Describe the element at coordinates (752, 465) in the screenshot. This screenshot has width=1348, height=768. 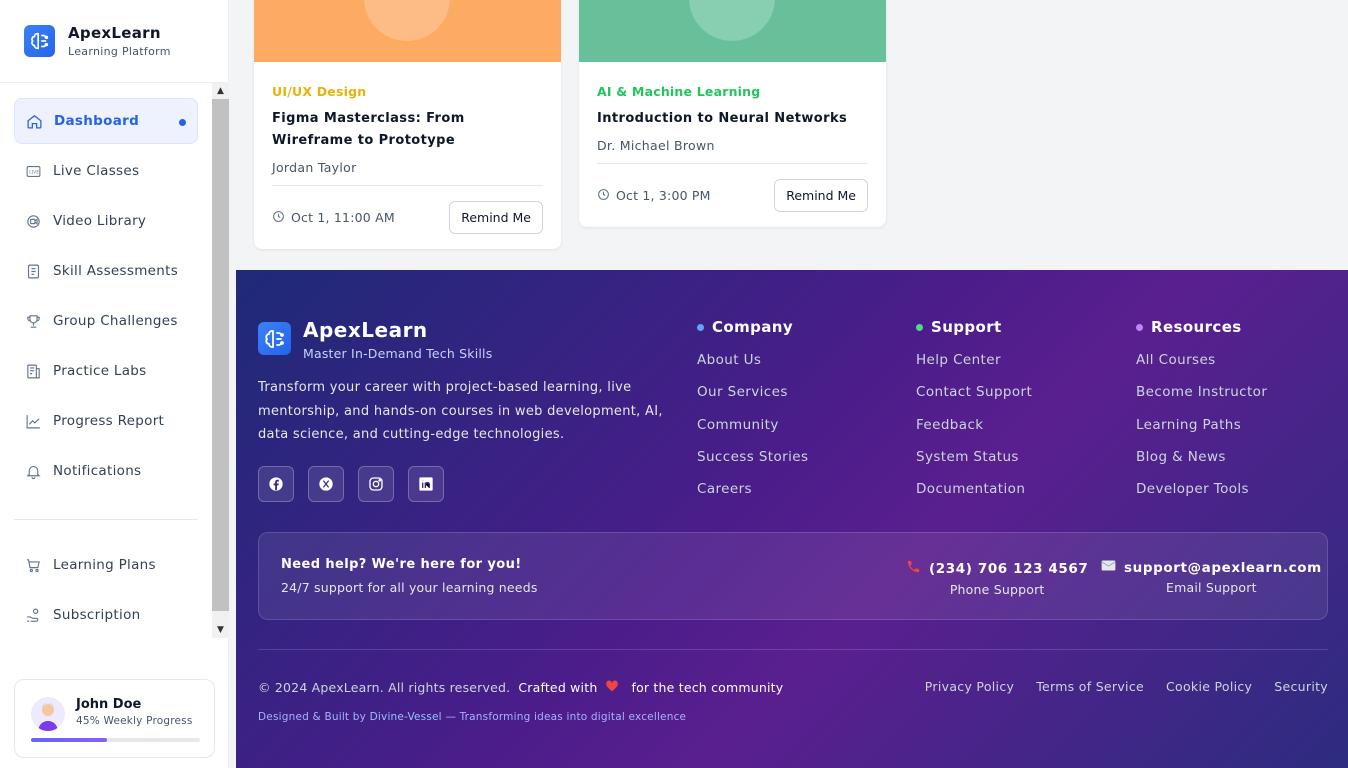
I see `footer-link: Success Stories` at that location.